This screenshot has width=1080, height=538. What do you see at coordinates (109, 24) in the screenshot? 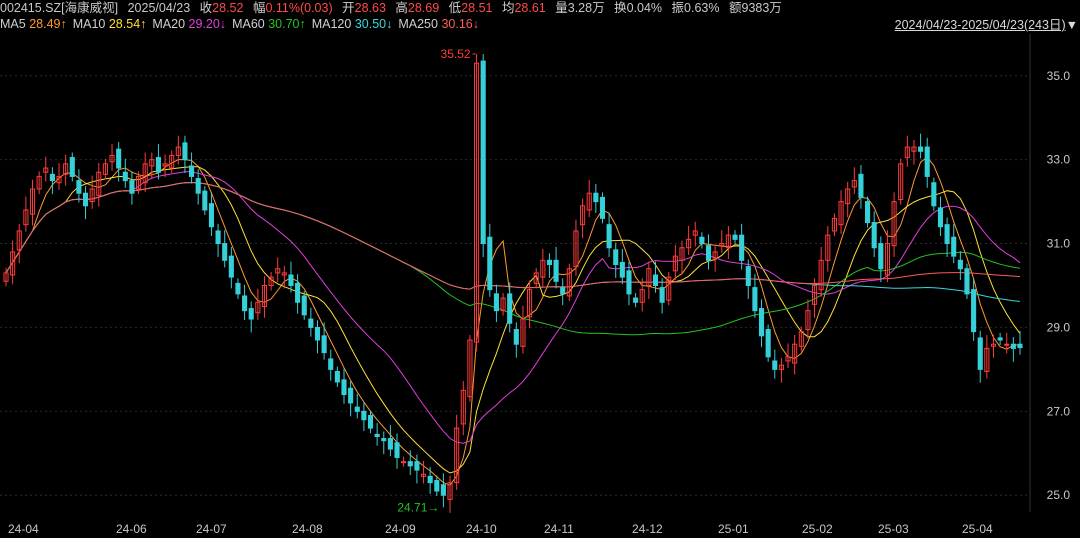
I see `ma-legend-item-ma10: MA10 28.54↑` at bounding box center [109, 24].